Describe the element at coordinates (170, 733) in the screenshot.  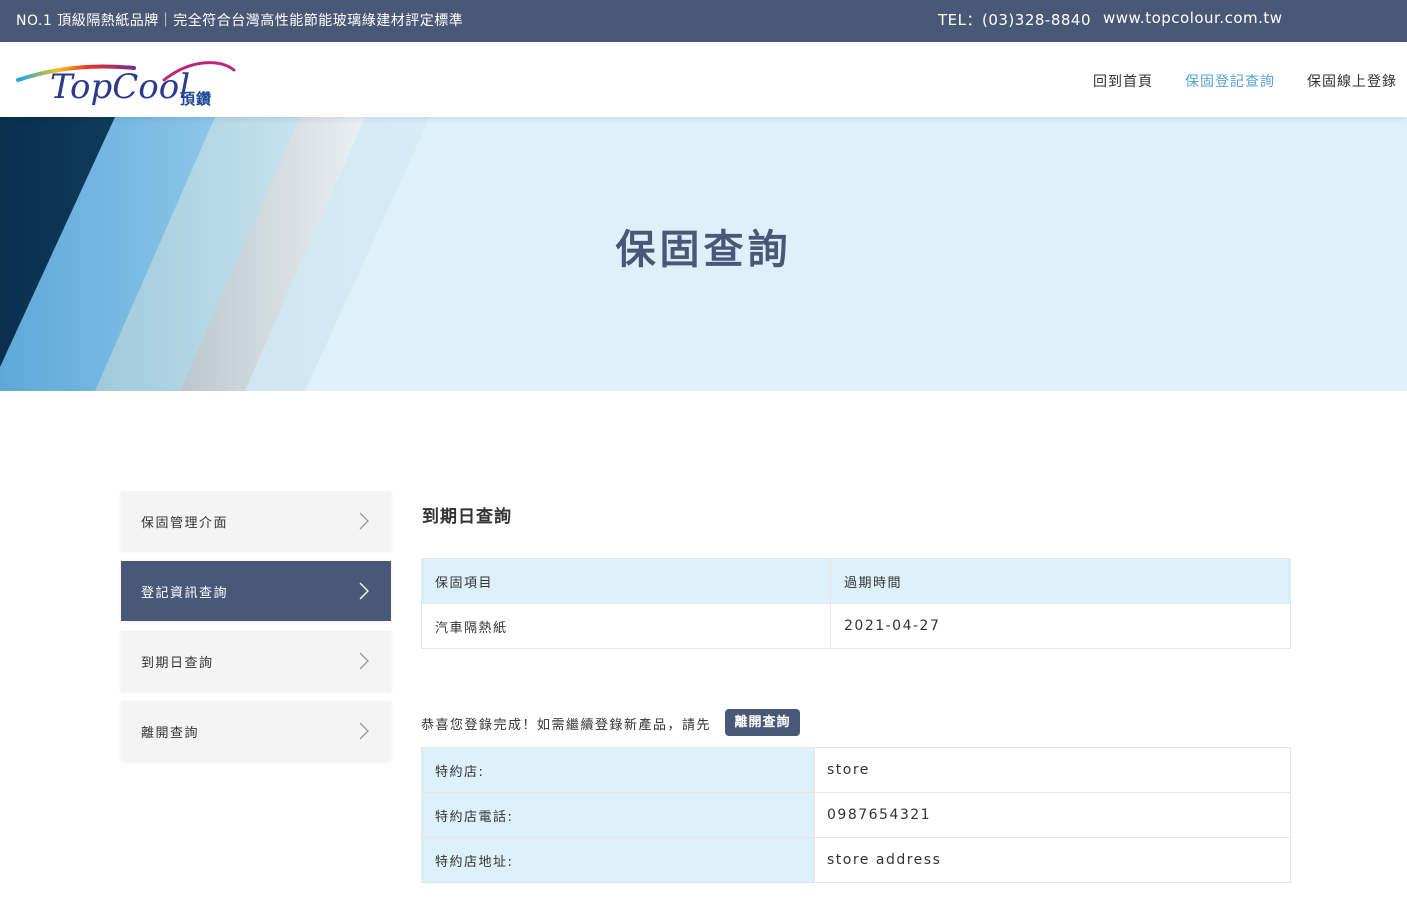
I see `sidebar-item-label: 離開查詢` at that location.